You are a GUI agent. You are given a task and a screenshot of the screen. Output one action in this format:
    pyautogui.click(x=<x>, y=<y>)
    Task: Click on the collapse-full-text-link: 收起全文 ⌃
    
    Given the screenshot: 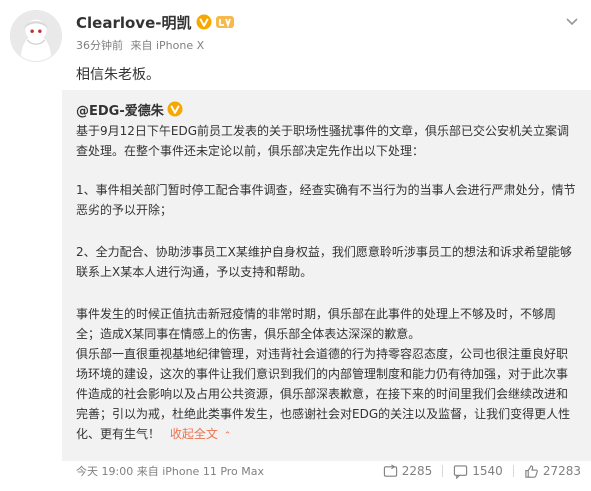 What is the action you would take?
    pyautogui.click(x=200, y=434)
    